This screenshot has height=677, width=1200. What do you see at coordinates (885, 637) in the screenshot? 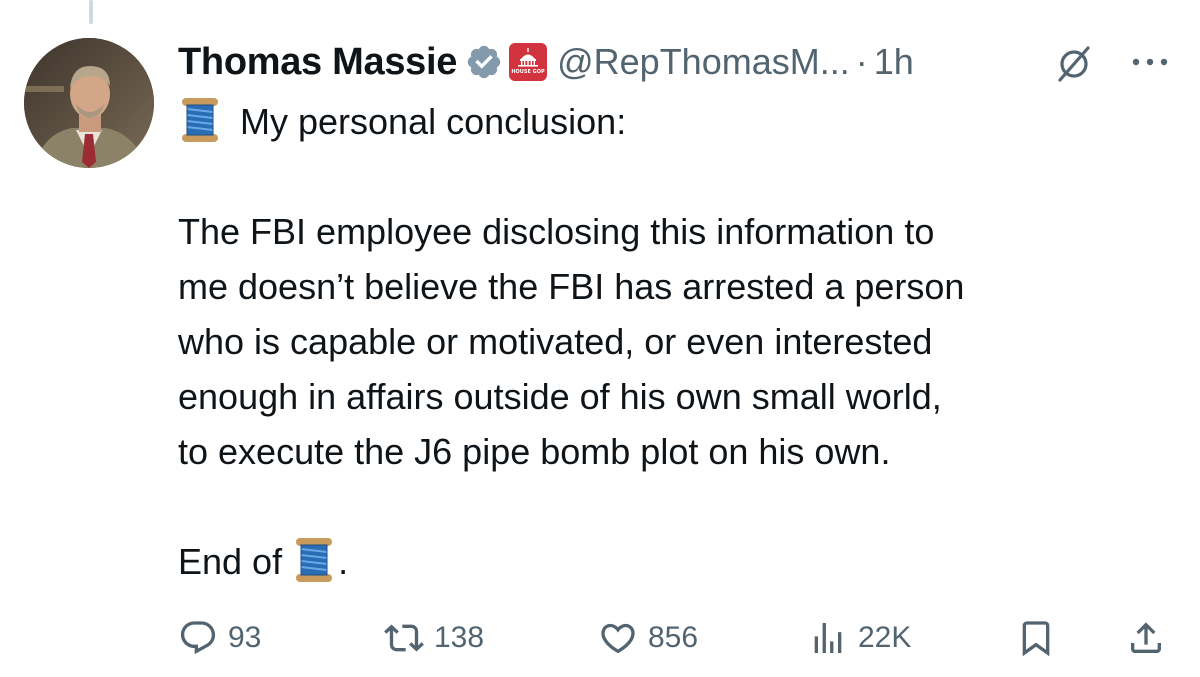
I see `views-count: 22K` at bounding box center [885, 637].